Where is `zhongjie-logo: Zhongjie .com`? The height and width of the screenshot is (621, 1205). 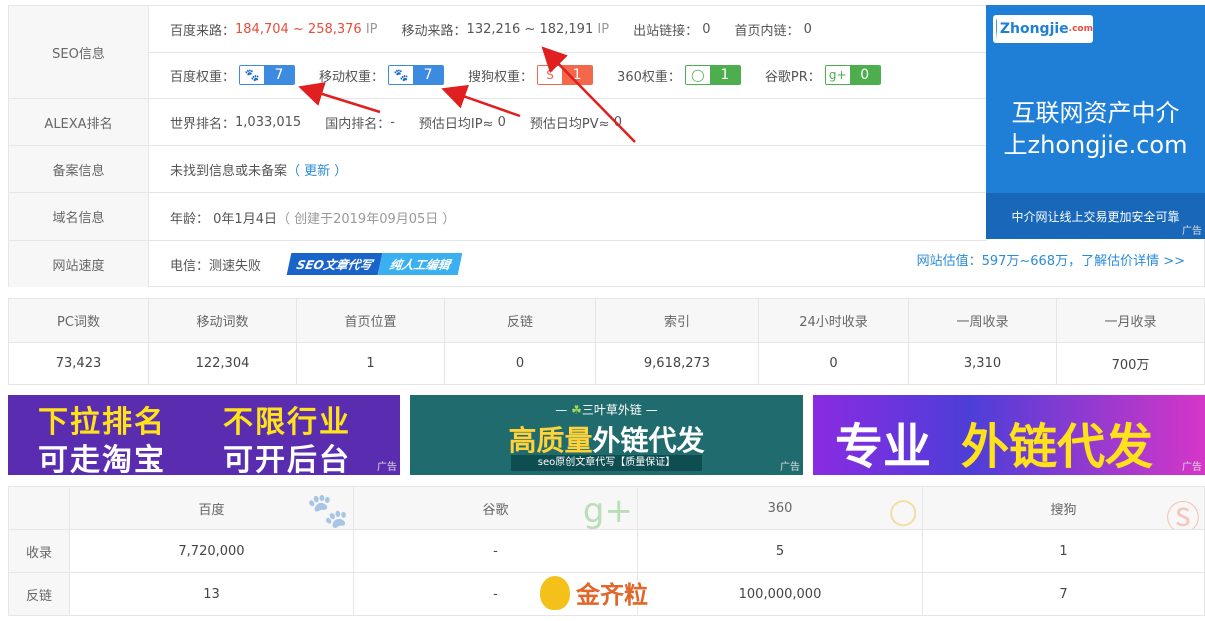
zhongjie-logo: Zhongjie .com is located at coordinates (1043, 29).